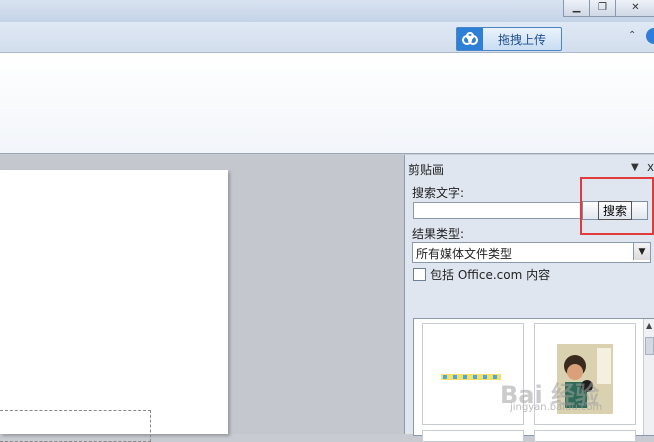  I want to click on results-scrollbar: ▲, so click(648, 377).